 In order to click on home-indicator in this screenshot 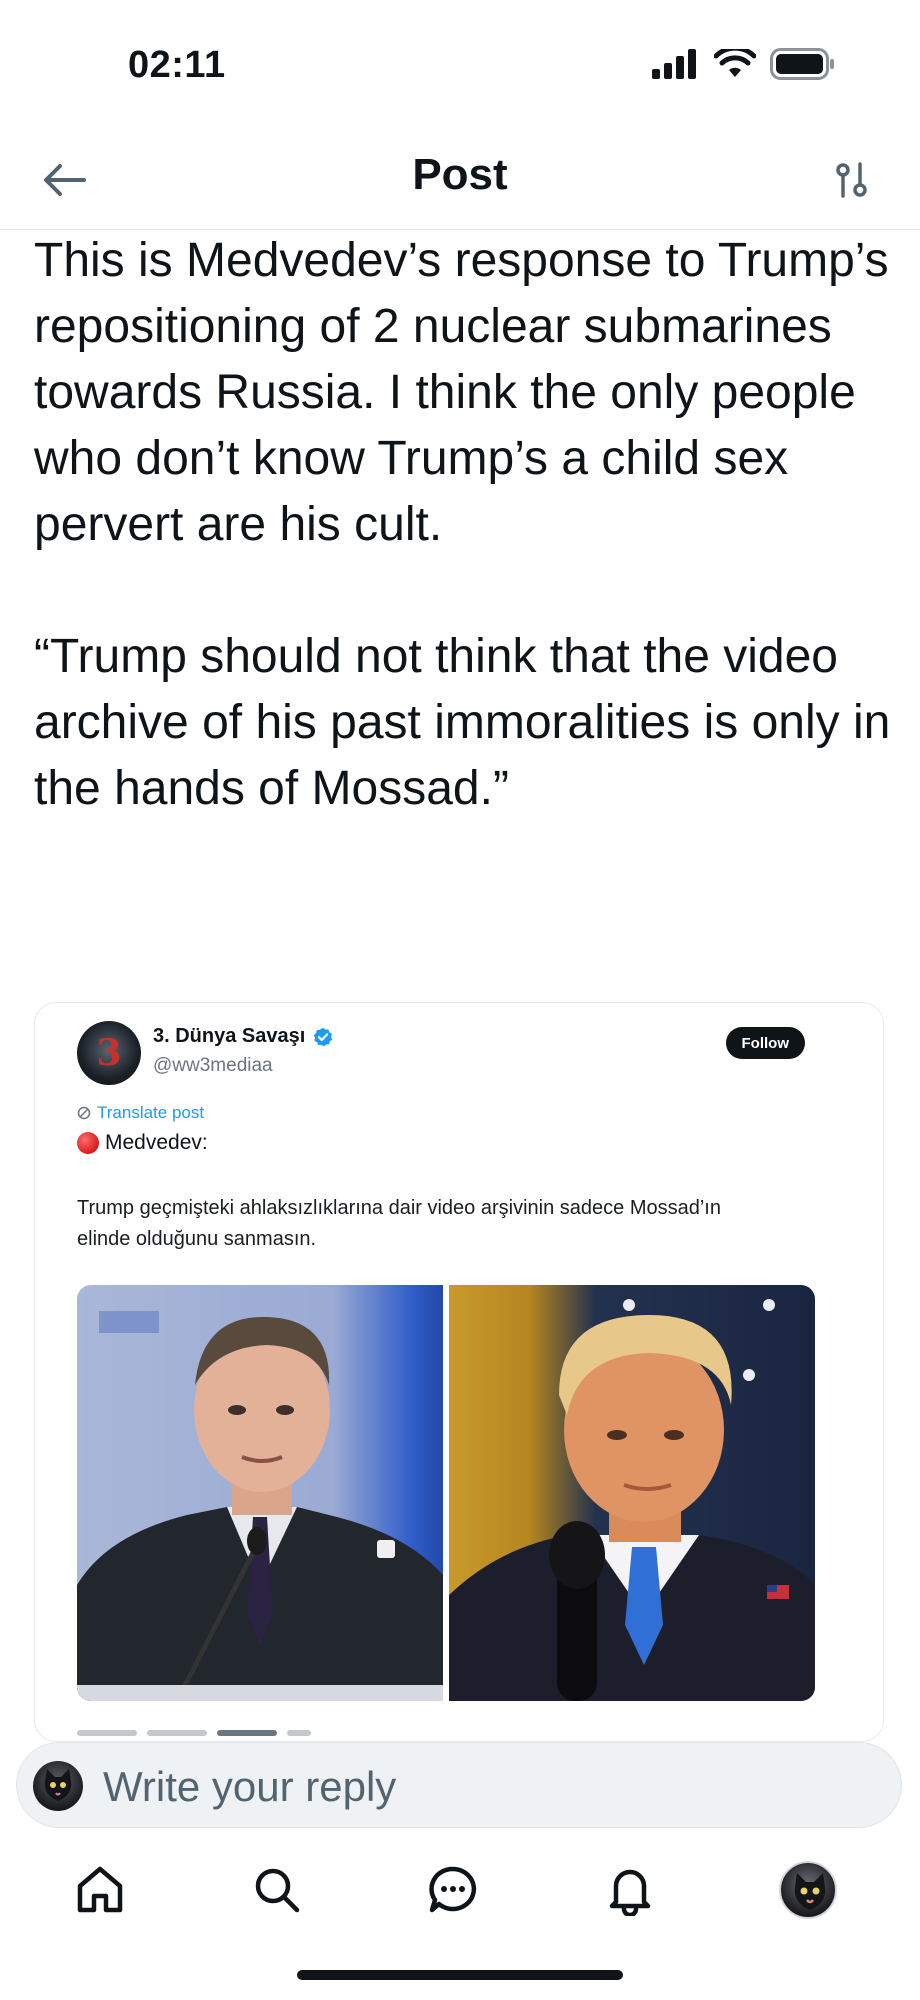, I will do `click(460, 1975)`.